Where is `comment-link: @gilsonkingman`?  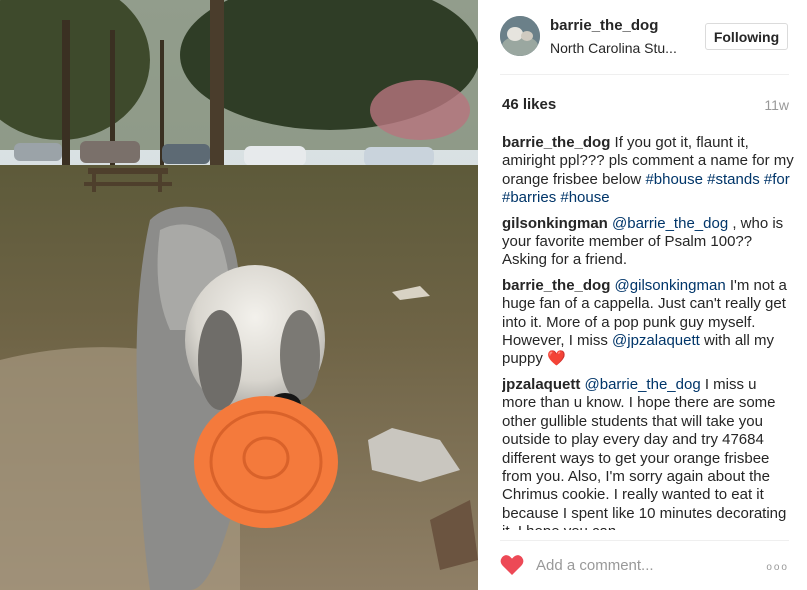 comment-link: @gilsonkingman is located at coordinates (670, 285).